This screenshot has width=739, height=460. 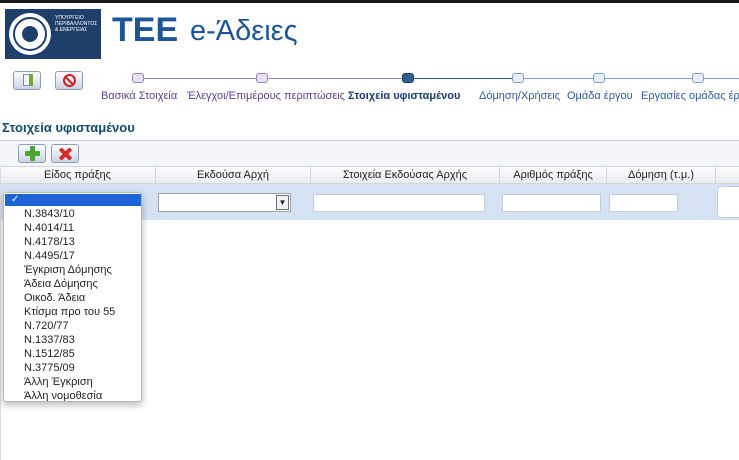 I want to click on dropdown-option: Έγκριση Δόμησης, so click(x=68, y=270).